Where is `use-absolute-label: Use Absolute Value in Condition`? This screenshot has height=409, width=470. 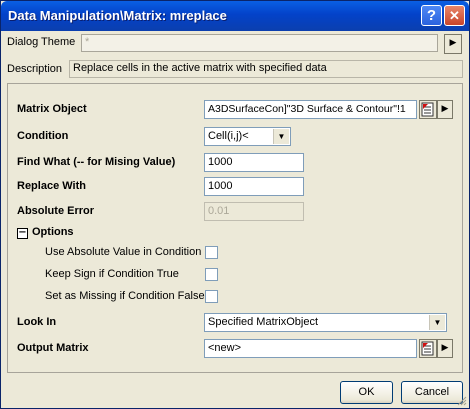 use-absolute-label: Use Absolute Value in Condition is located at coordinates (123, 252).